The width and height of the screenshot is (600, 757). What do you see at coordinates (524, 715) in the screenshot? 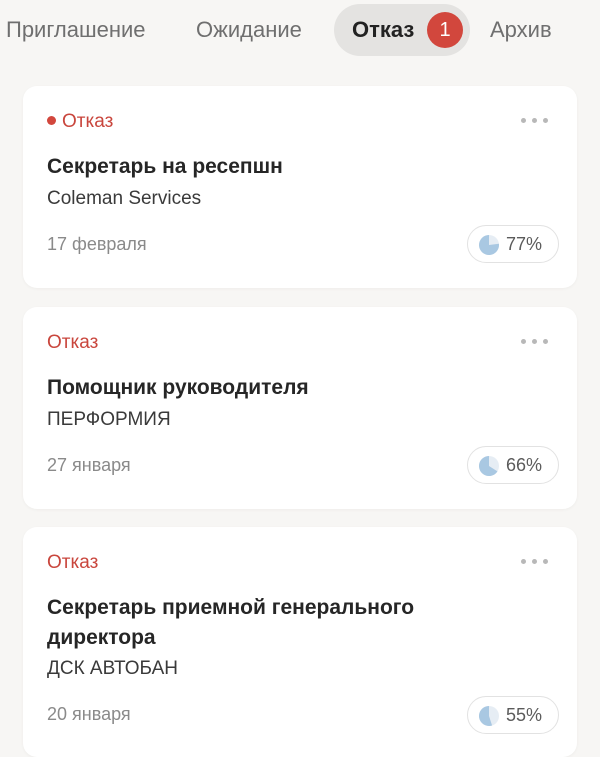
I see `match-percent: 55%` at bounding box center [524, 715].